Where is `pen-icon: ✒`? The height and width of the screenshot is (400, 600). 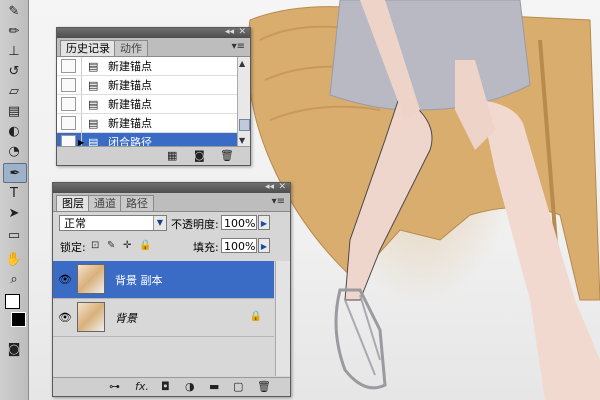
pen-icon: ✒ is located at coordinates (15, 173).